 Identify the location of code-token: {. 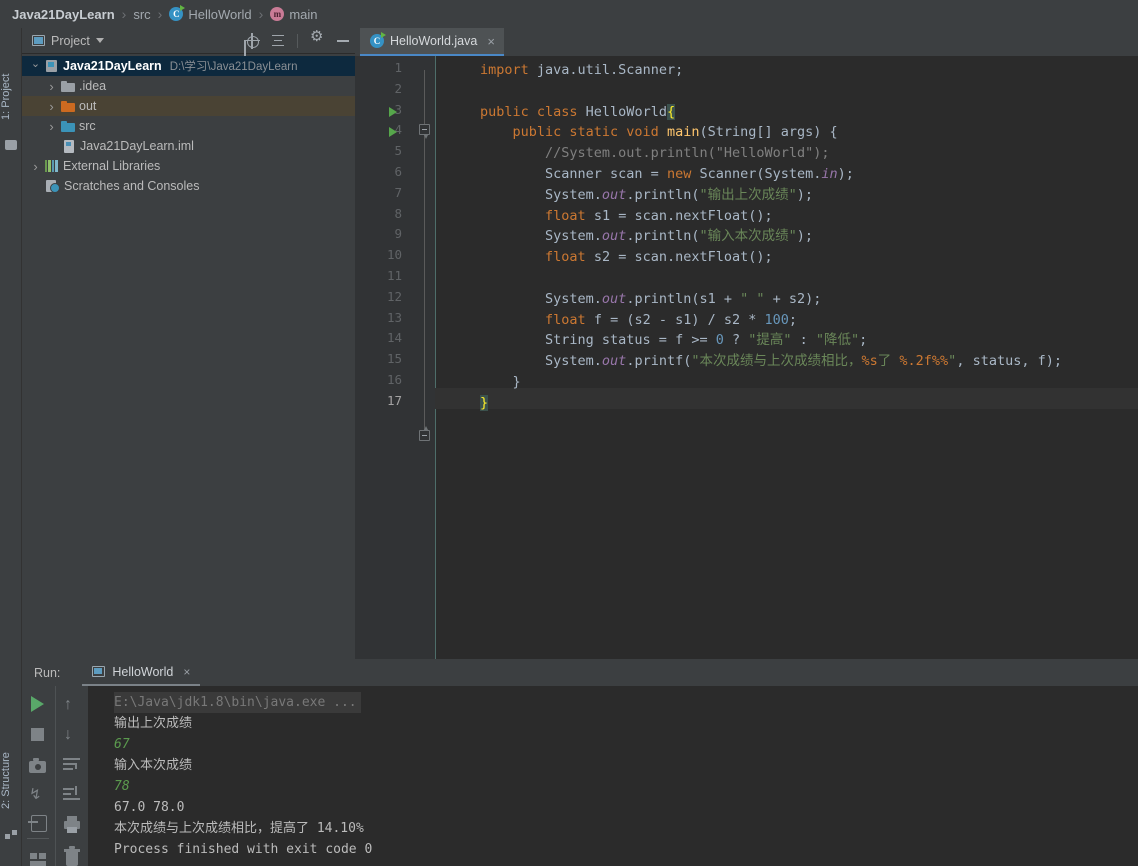
(671, 111).